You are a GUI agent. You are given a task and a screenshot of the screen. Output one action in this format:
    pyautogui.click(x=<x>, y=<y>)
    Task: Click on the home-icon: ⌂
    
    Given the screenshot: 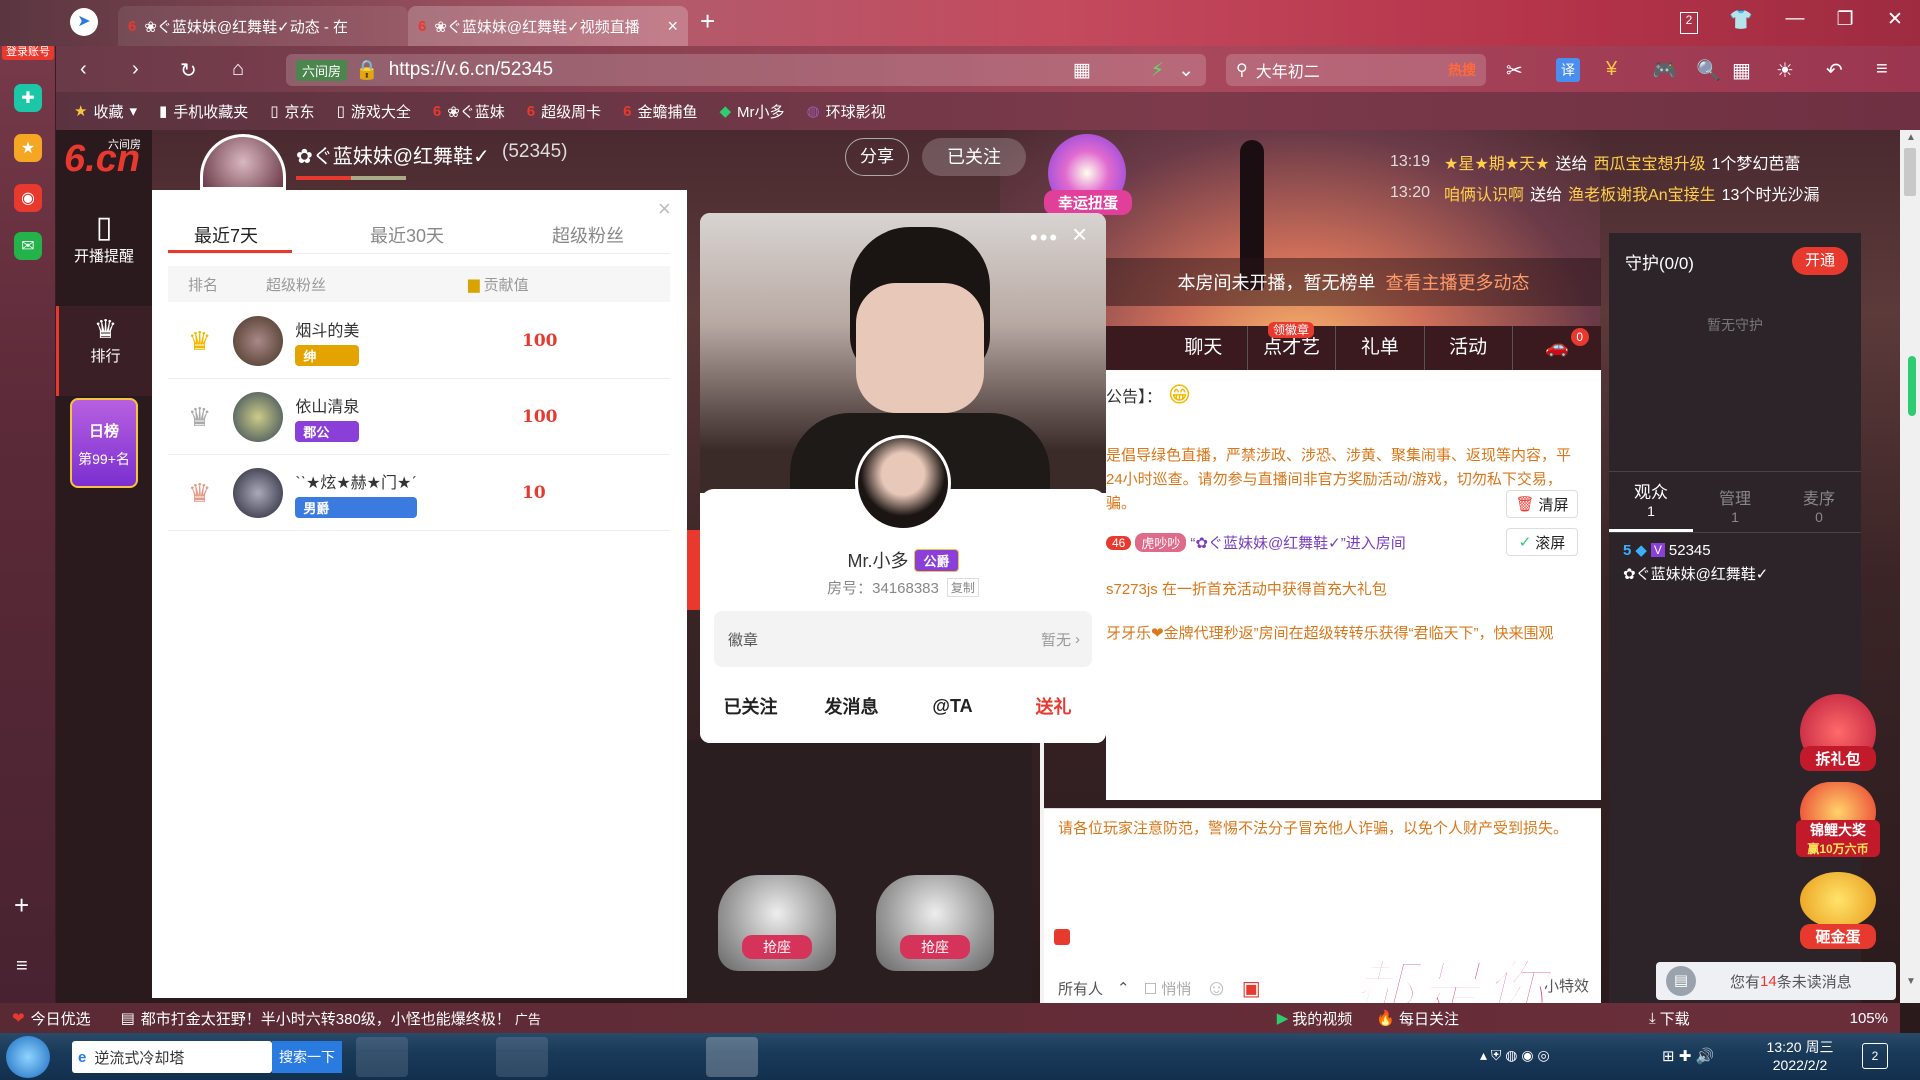 What is the action you would take?
    pyautogui.click(x=238, y=69)
    